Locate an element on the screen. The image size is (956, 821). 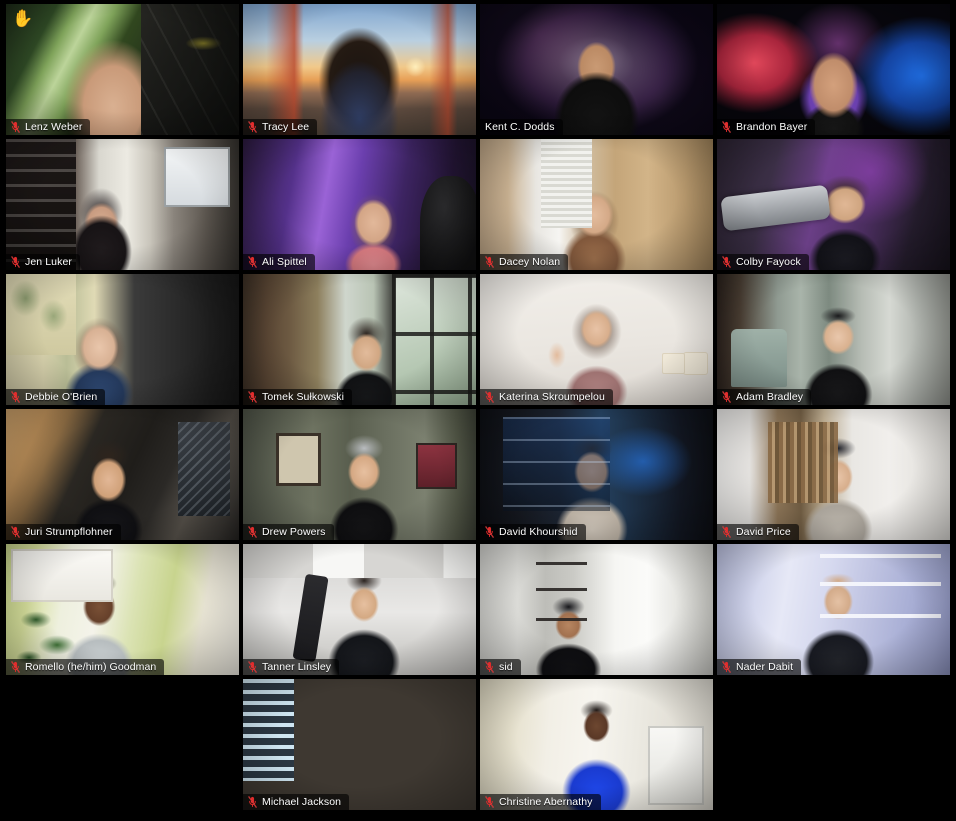
participant-name-tag: Romello (he/him) Goodman is located at coordinates (85, 667).